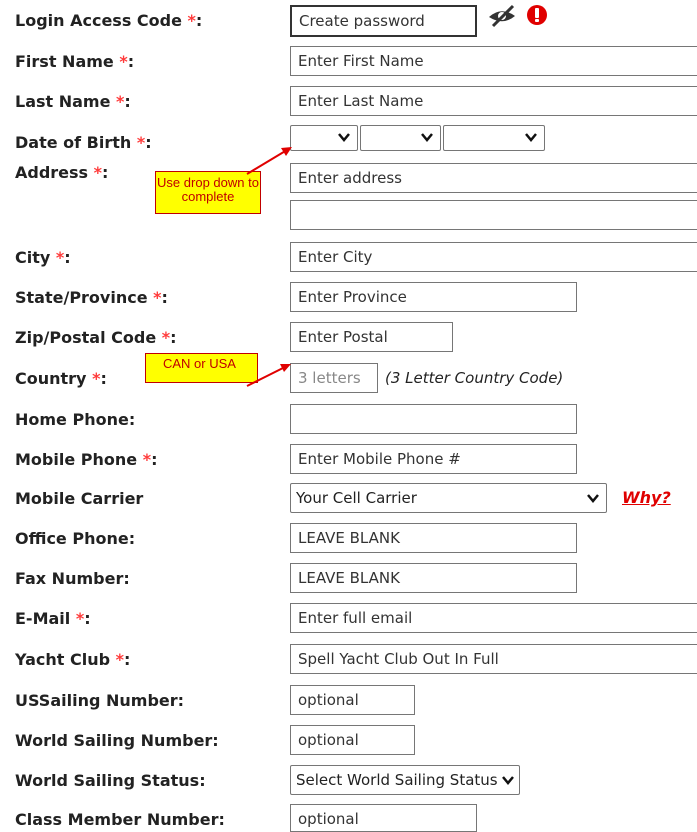 The image size is (697, 832). Describe the element at coordinates (493, 178) in the screenshot. I see `address-line1-input: Enter address` at that location.